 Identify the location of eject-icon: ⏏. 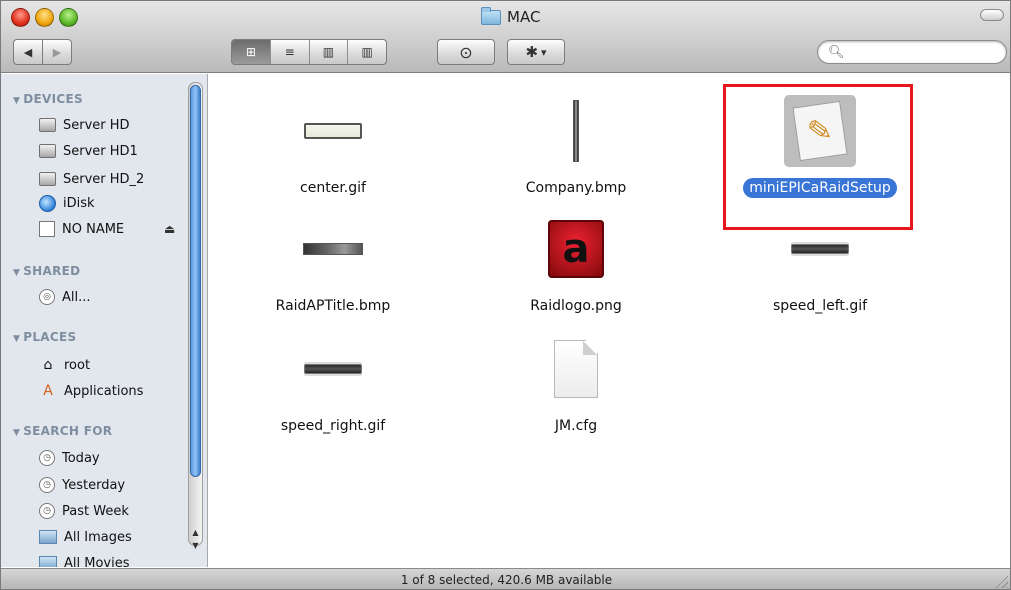
(169, 229).